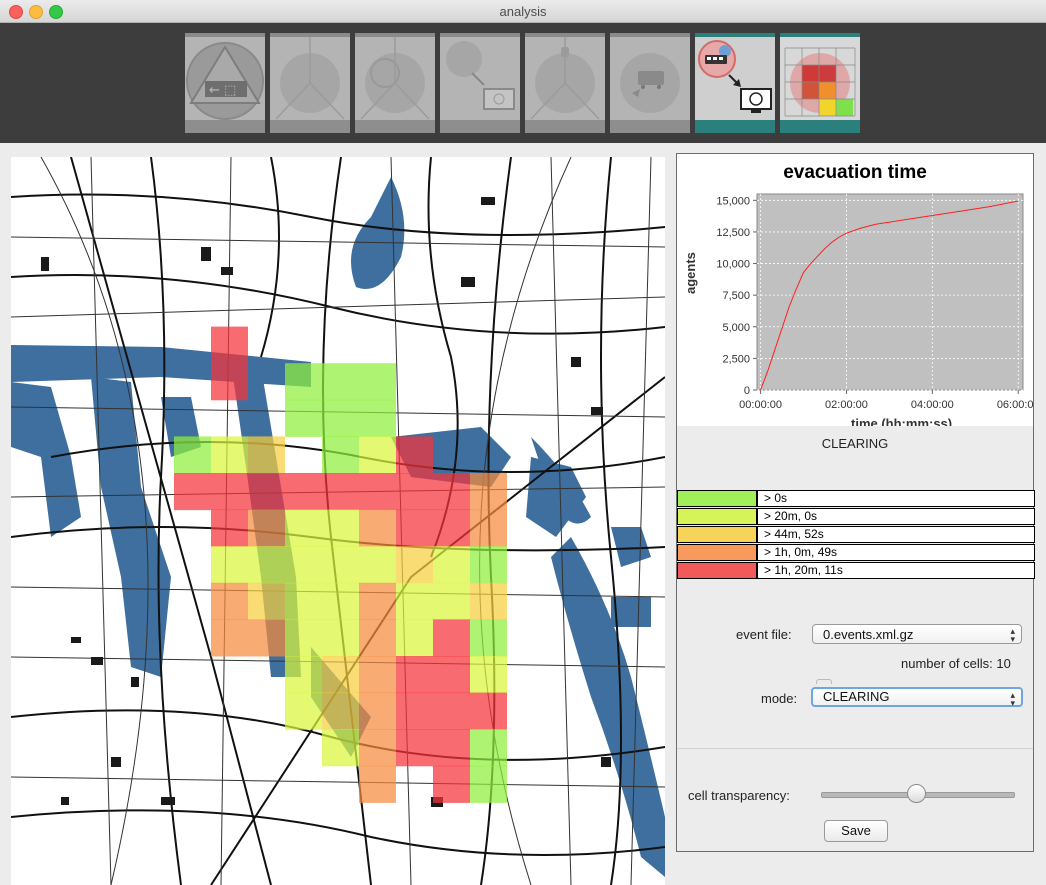 This screenshot has height=885, width=1046. I want to click on evacuation-area-tool: ← ⬚, so click(225, 83).